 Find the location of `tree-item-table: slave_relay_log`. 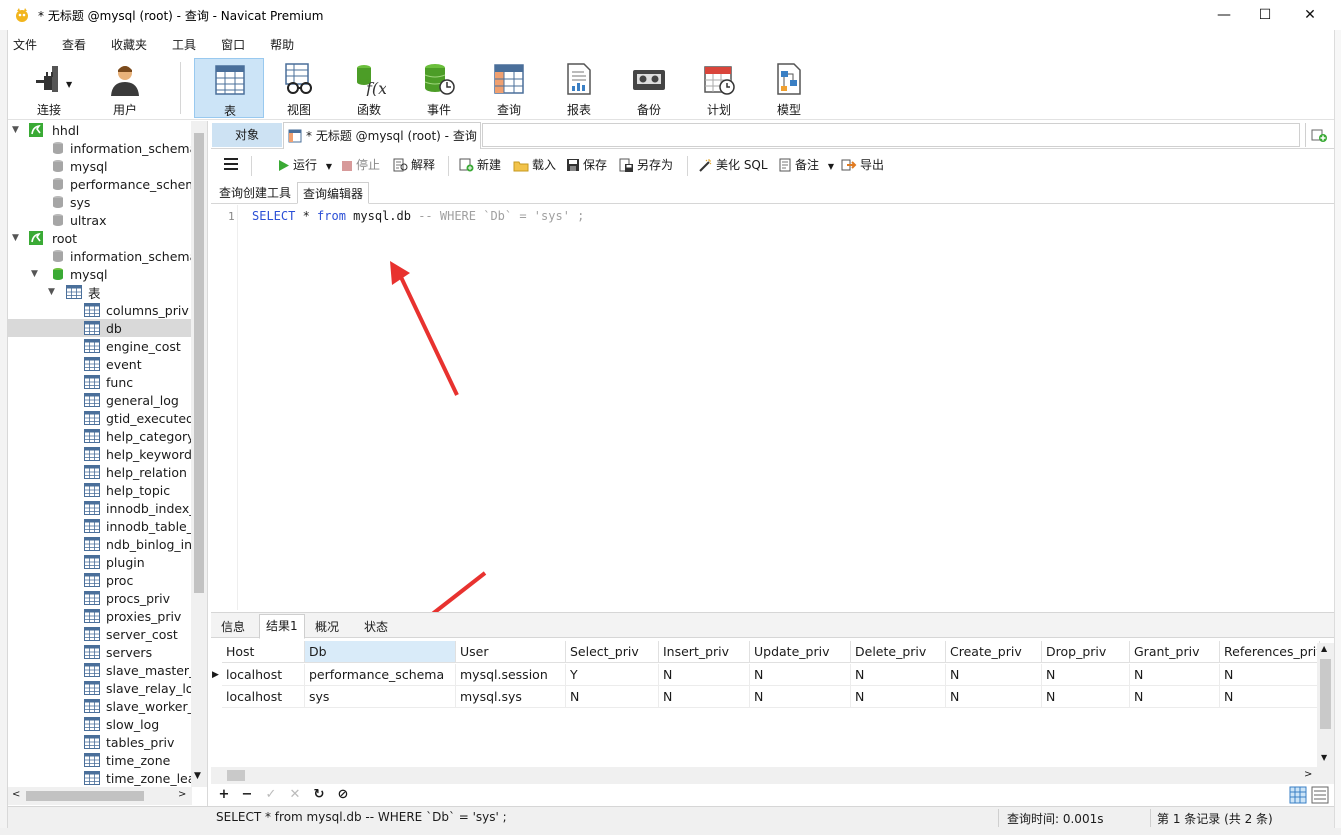

tree-item-table: slave_relay_log is located at coordinates (99, 688).